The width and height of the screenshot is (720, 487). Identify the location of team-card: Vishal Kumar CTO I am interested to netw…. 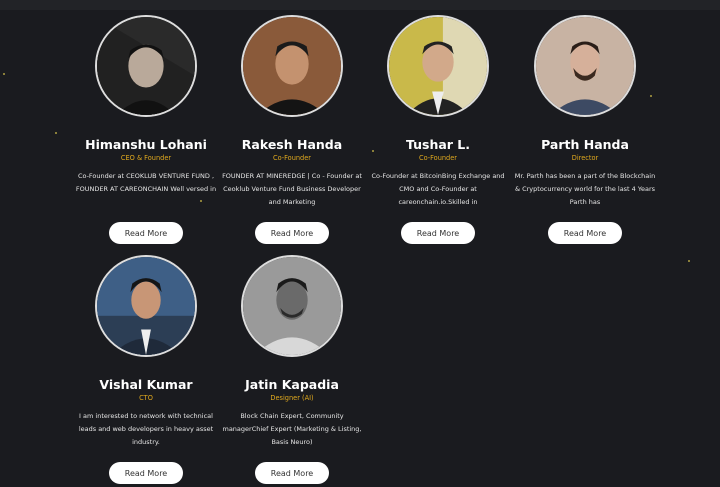
(146, 369).